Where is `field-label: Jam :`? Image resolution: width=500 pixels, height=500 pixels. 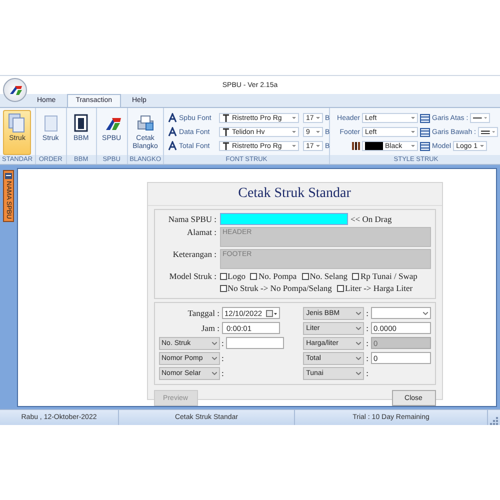 field-label: Jam : is located at coordinates (210, 328).